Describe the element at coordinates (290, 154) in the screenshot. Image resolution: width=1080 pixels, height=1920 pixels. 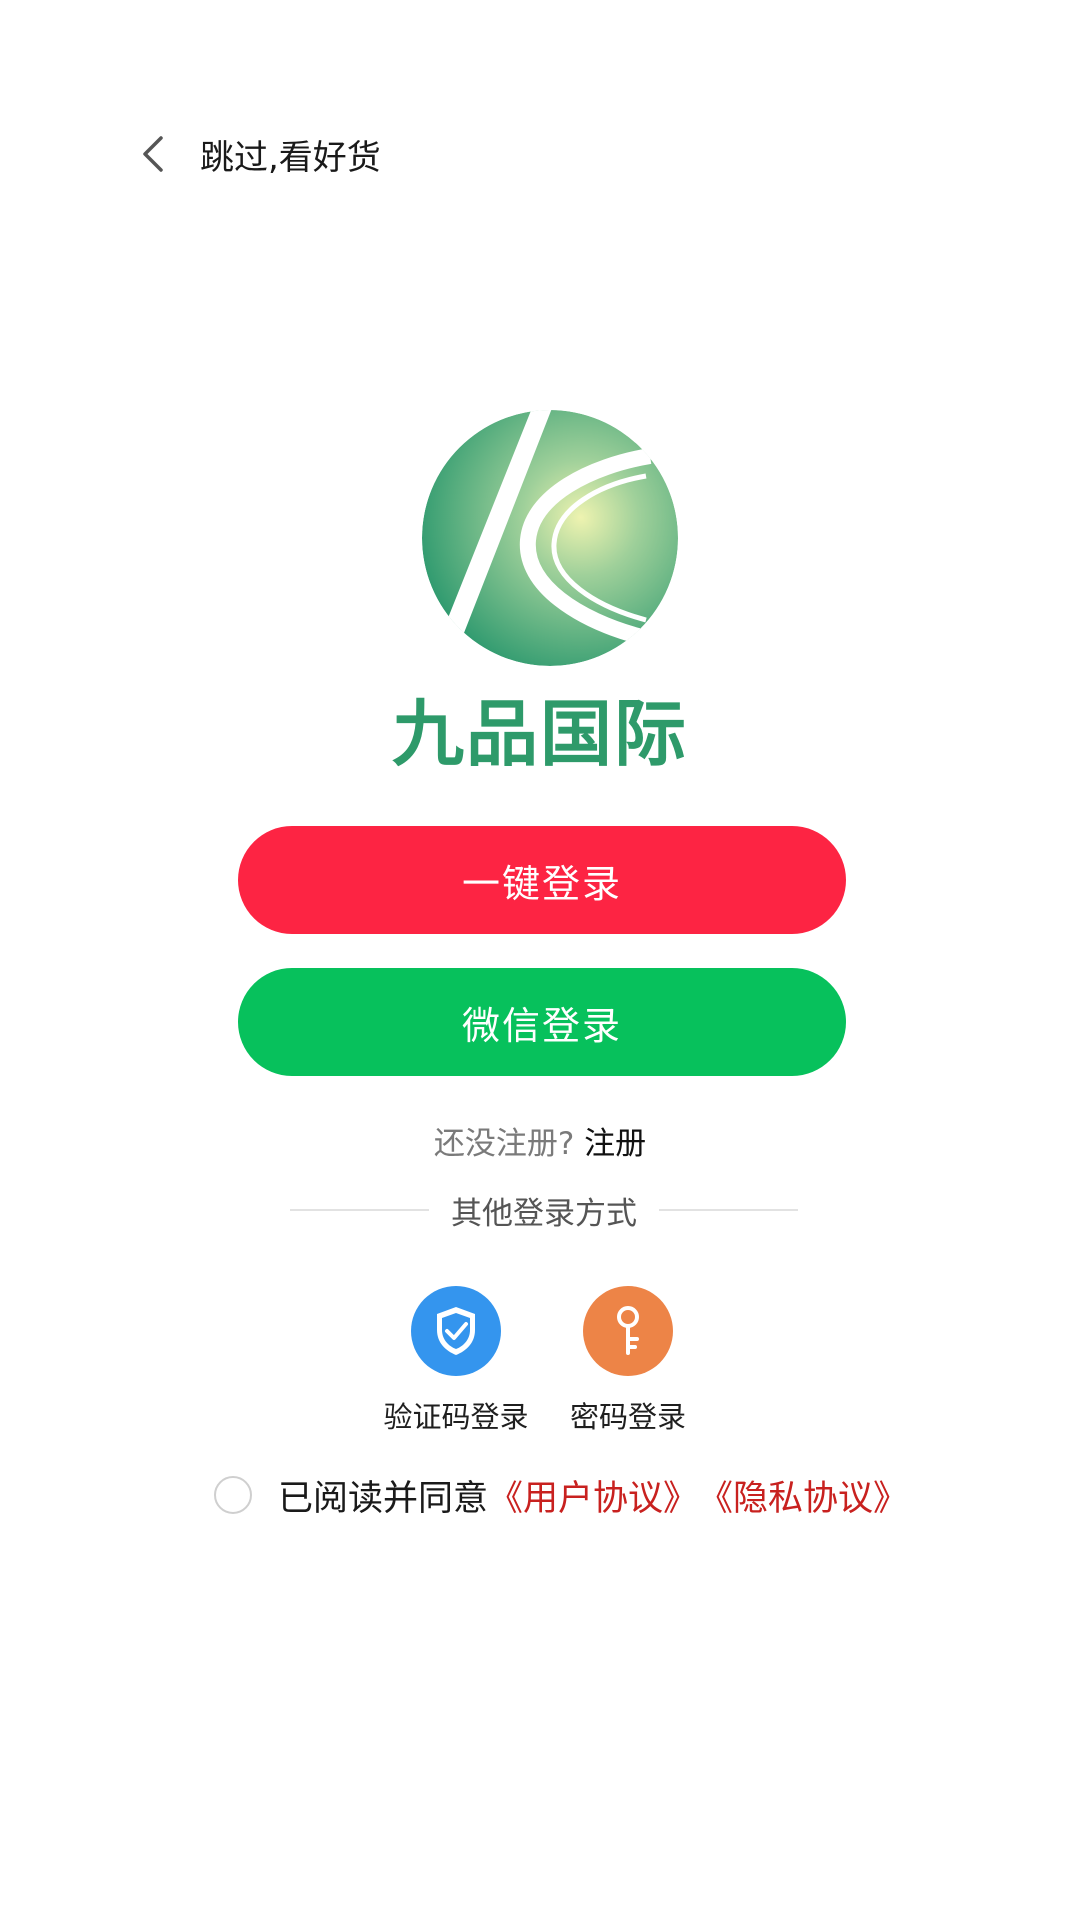
I see `skip-link: 跳过,看好货` at that location.